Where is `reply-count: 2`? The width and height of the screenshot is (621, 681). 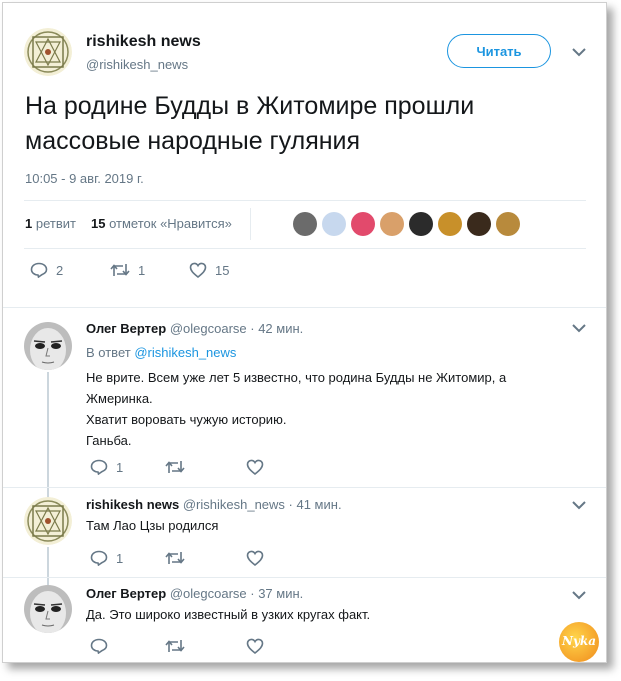 reply-count: 2 is located at coordinates (60, 270).